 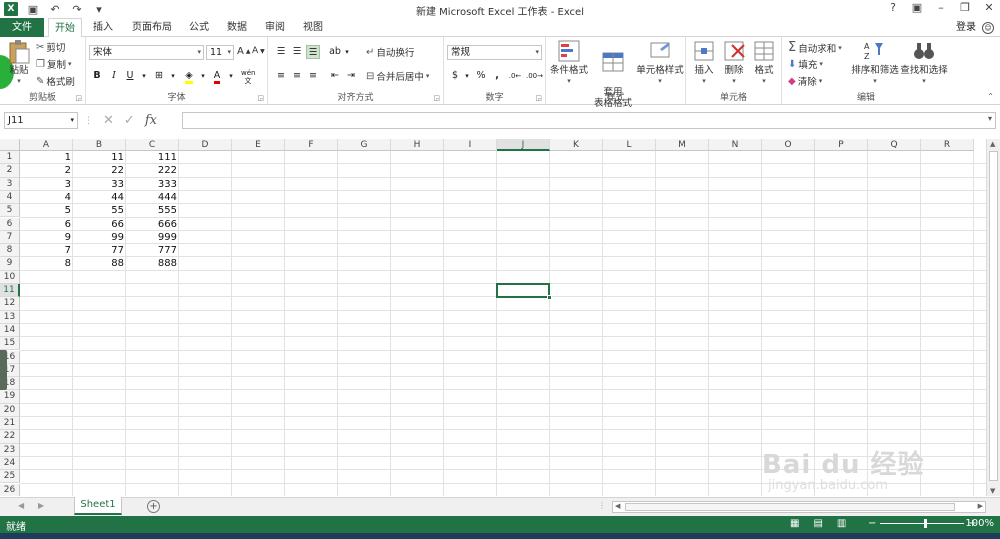 I want to click on zoom-track, so click(x=922, y=523).